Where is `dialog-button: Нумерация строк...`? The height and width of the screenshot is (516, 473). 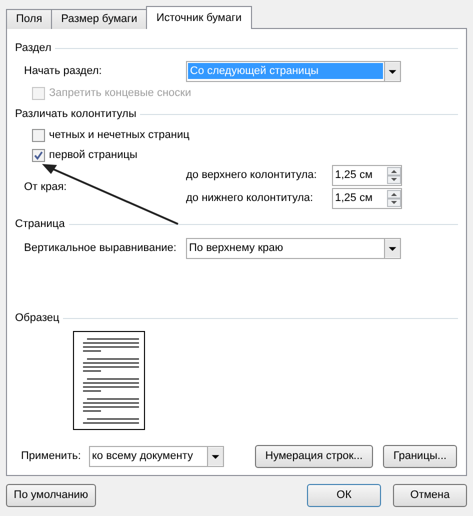 dialog-button: Нумерация строк... is located at coordinates (314, 456).